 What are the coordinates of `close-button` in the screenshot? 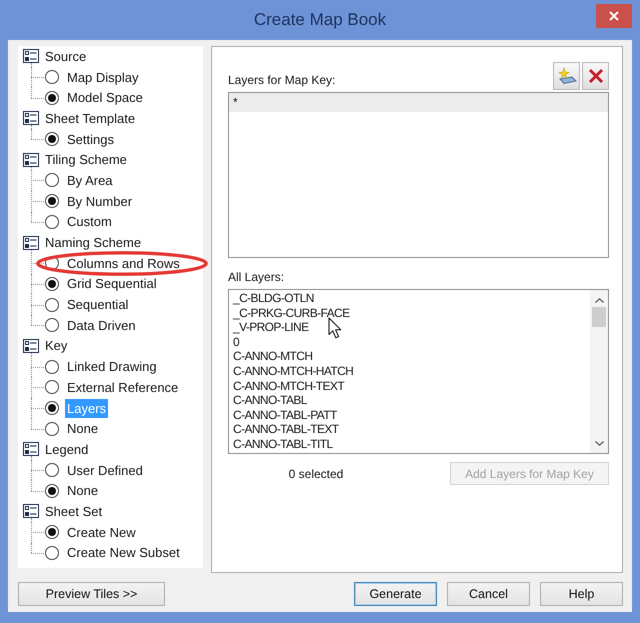 It's located at (614, 16).